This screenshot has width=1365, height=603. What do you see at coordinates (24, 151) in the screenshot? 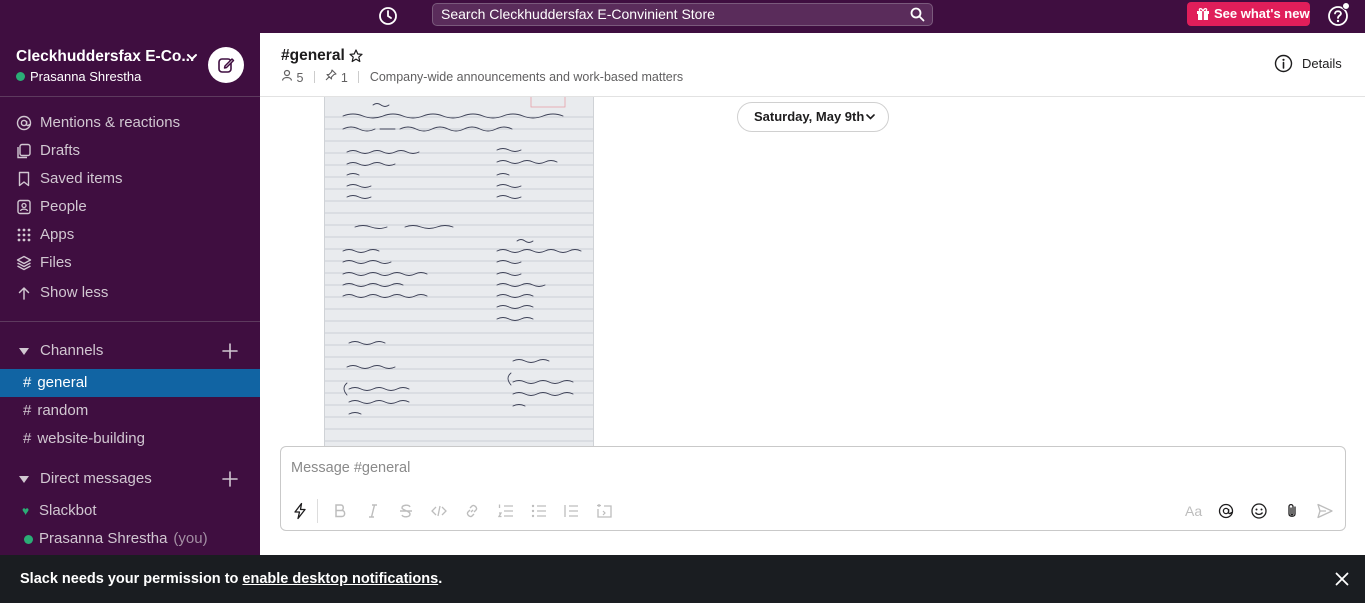
I see `drafts-icon` at bounding box center [24, 151].